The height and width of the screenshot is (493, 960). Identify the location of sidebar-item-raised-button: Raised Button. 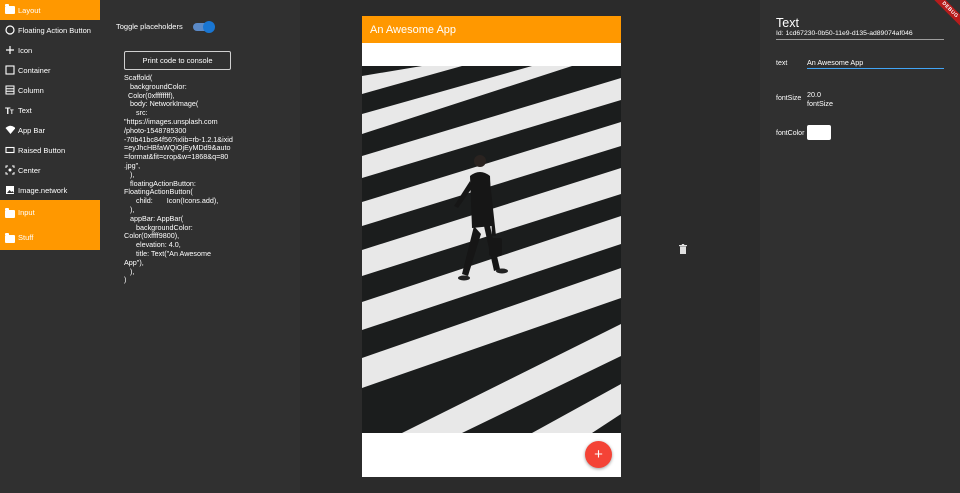
(50, 150).